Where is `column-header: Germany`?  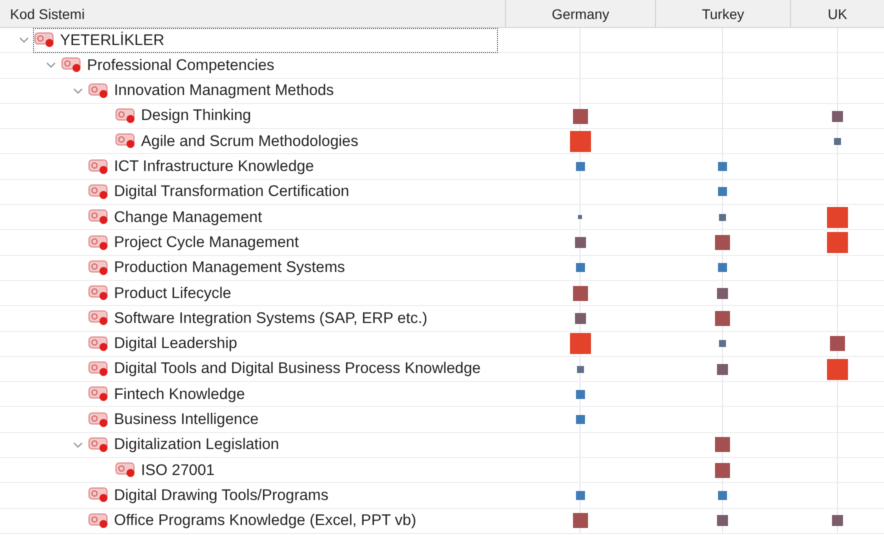 column-header: Germany is located at coordinates (580, 14).